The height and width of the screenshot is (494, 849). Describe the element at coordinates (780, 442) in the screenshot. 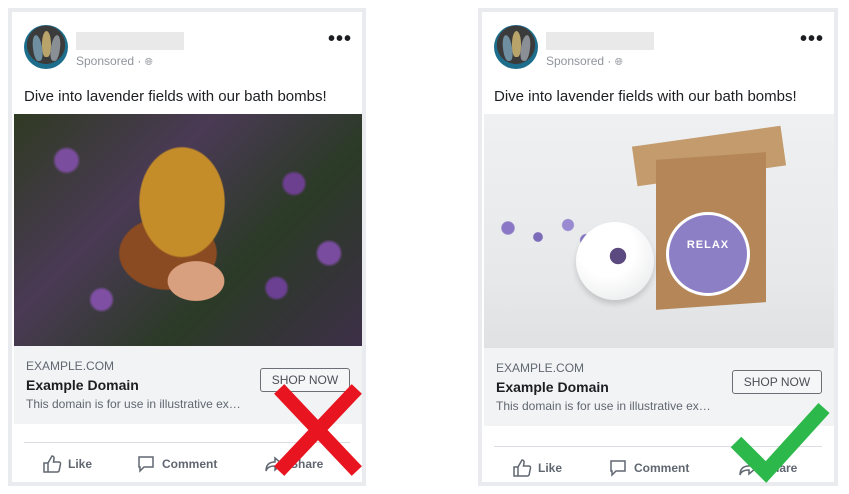

I see `green-check-icon` at that location.